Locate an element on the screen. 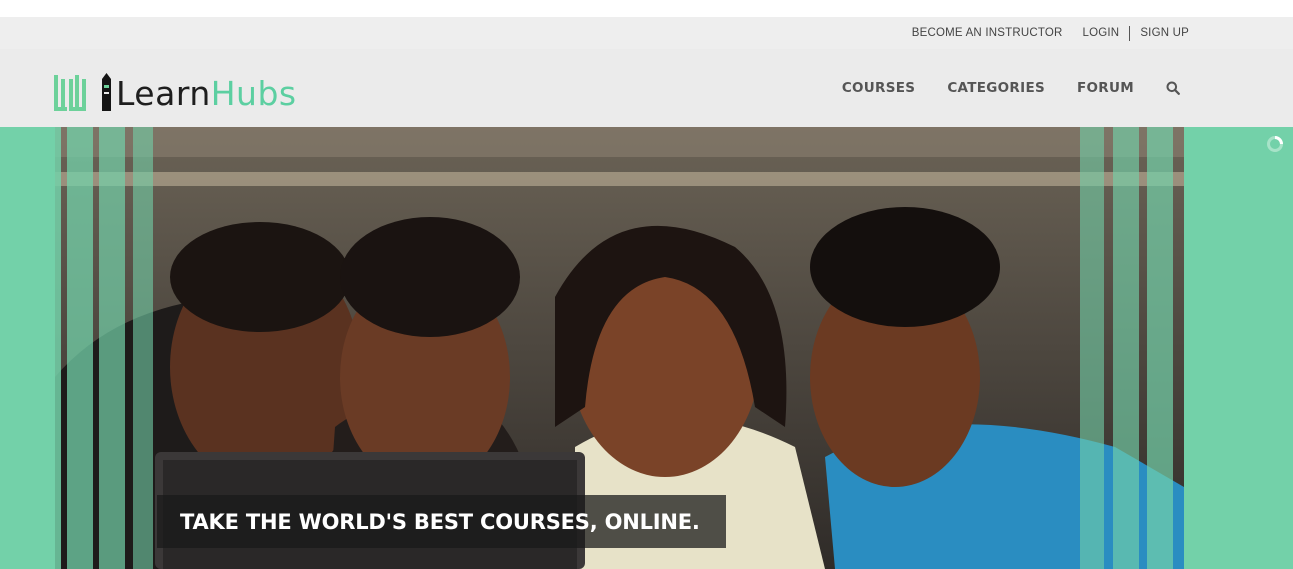 The height and width of the screenshot is (569, 1293). logo-text-hubs: Hubs is located at coordinates (253, 93).